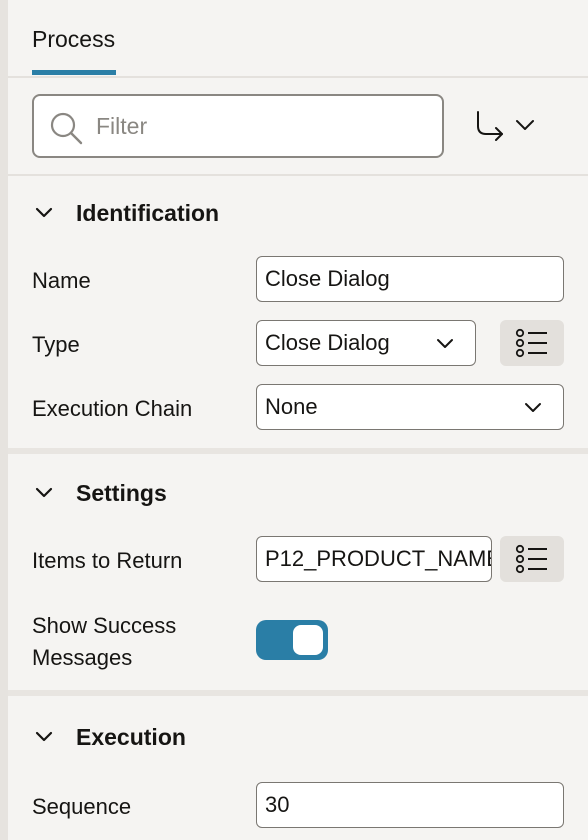 Image resolution: width=588 pixels, height=840 pixels. What do you see at coordinates (261, 126) in the screenshot?
I see `filter-input` at bounding box center [261, 126].